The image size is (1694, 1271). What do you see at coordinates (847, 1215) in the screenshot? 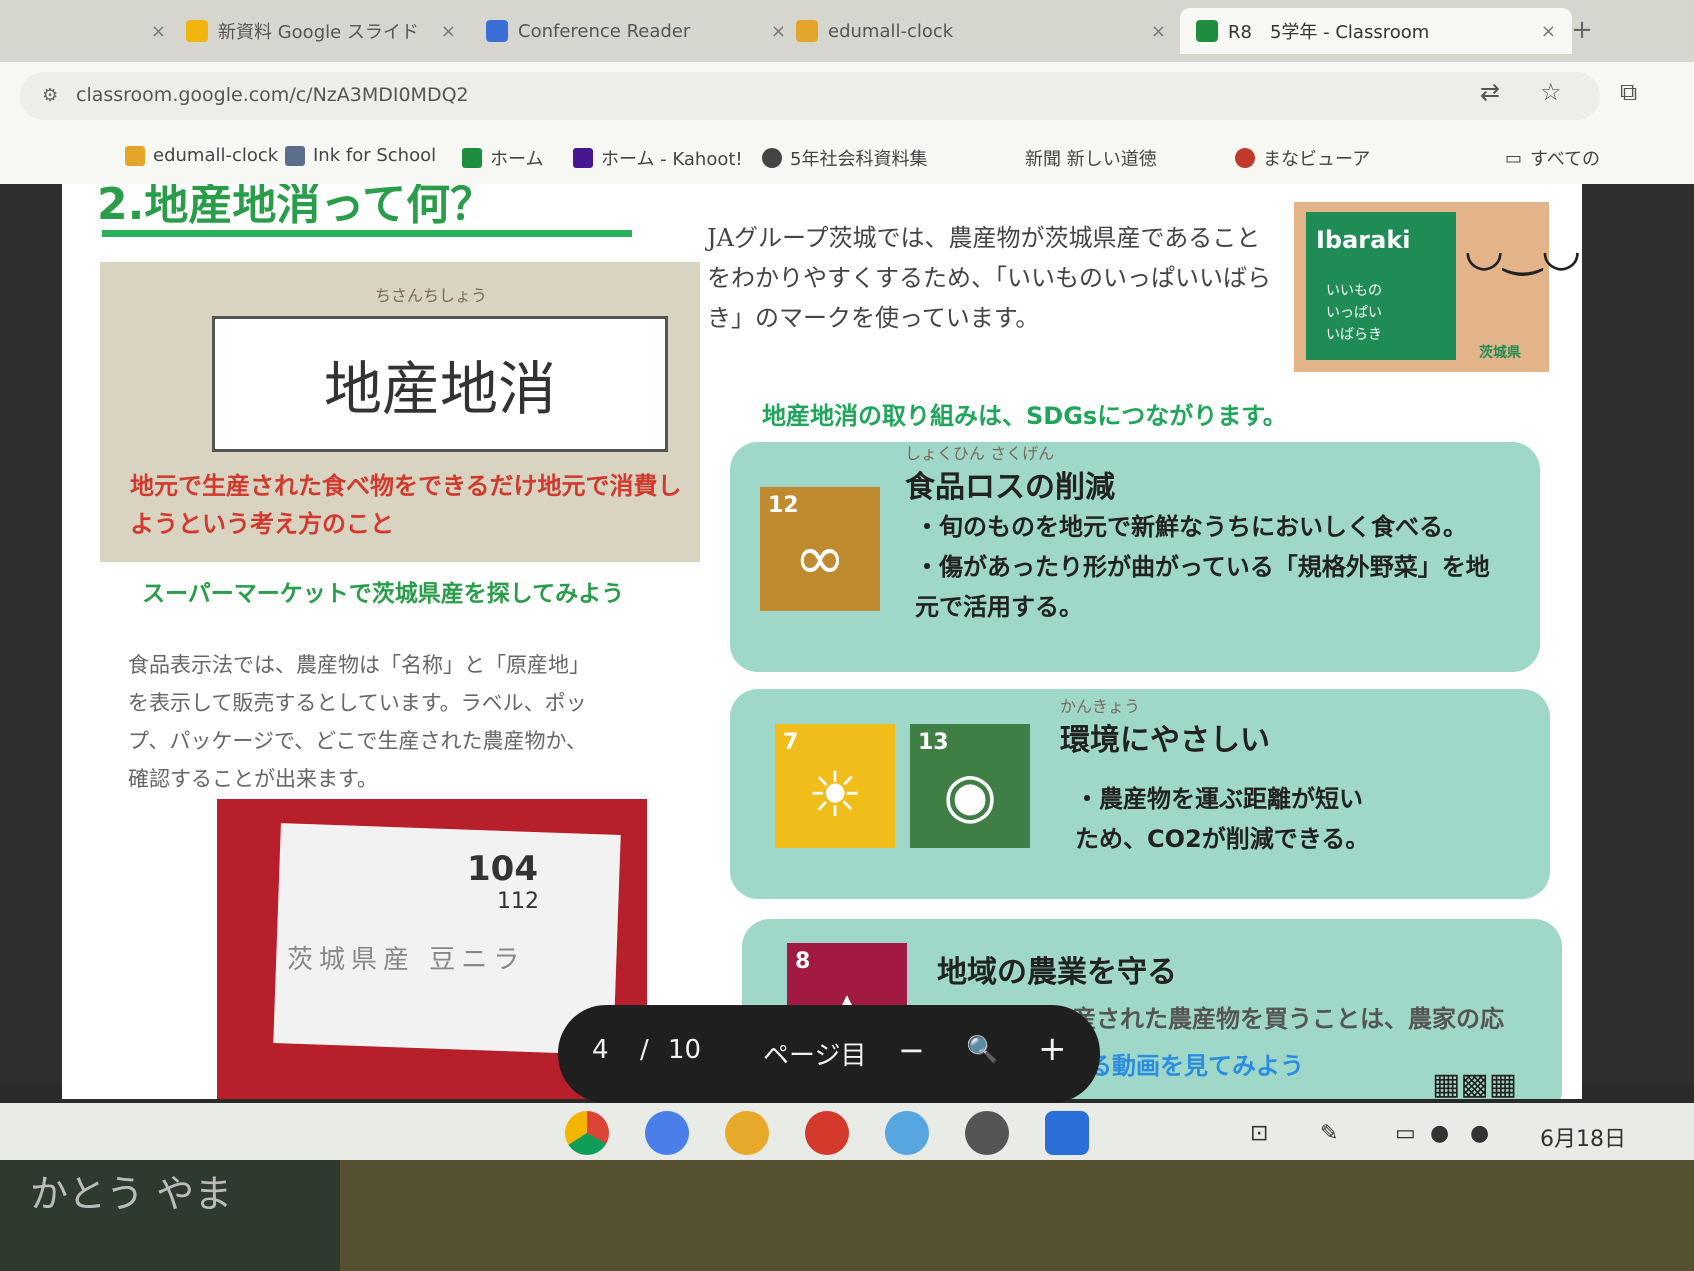
I see `background-shelf: かとう やま` at bounding box center [847, 1215].